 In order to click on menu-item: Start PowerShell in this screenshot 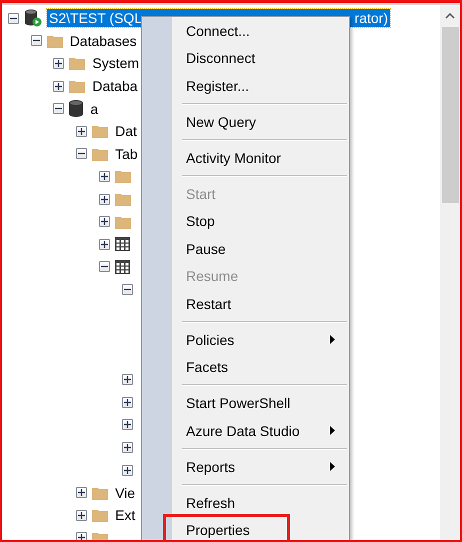, I will do `click(245, 403)`.